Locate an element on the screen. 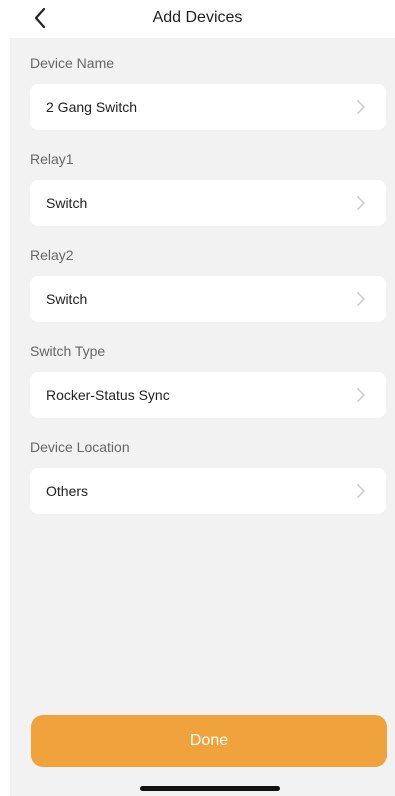  top-bar: Add Devices is located at coordinates (197, 19).